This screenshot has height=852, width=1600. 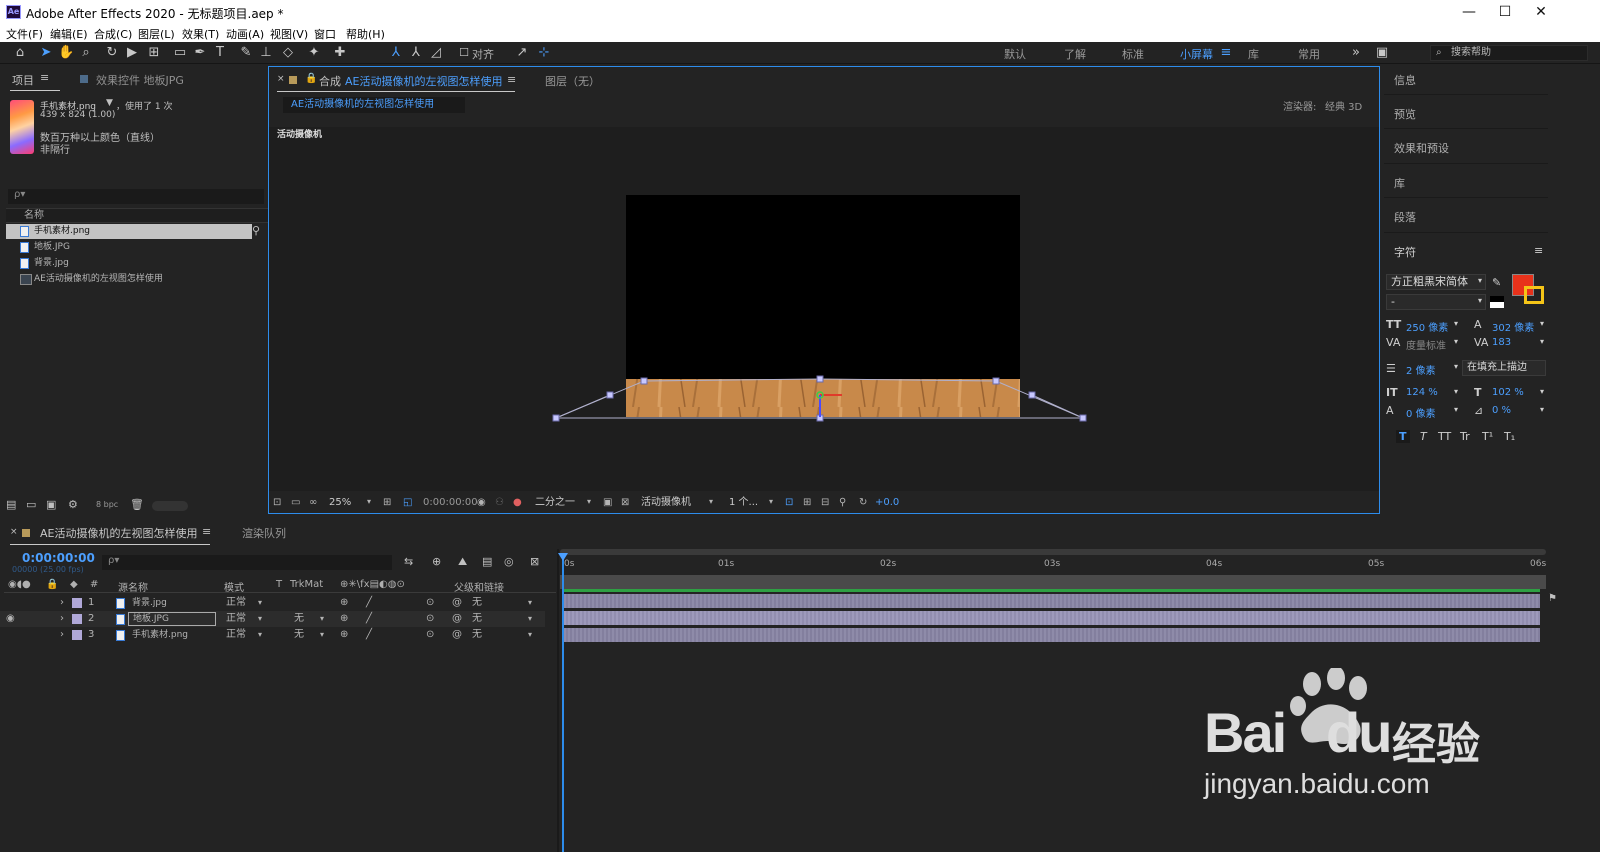 What do you see at coordinates (511, 79) in the screenshot?
I see `comp-panel-menu-icon: ≡` at bounding box center [511, 79].